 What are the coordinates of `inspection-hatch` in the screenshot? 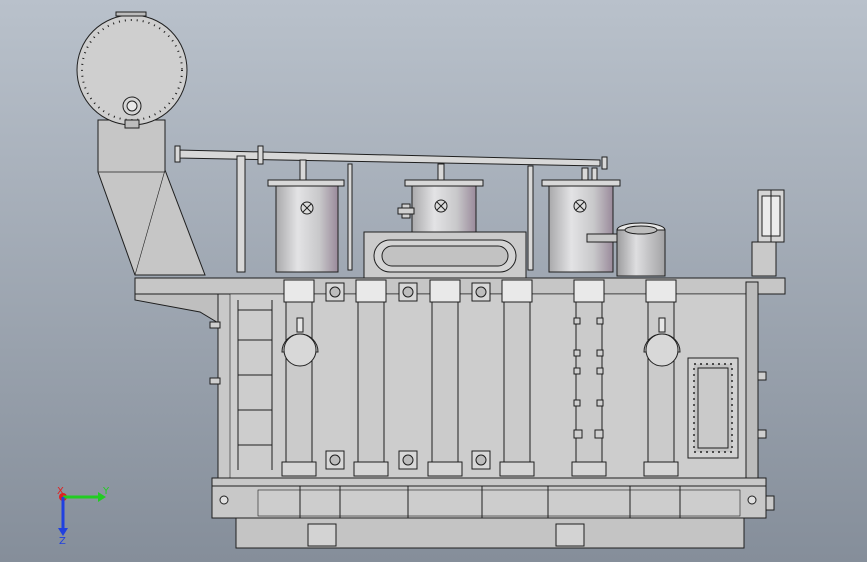 It's located at (713, 408).